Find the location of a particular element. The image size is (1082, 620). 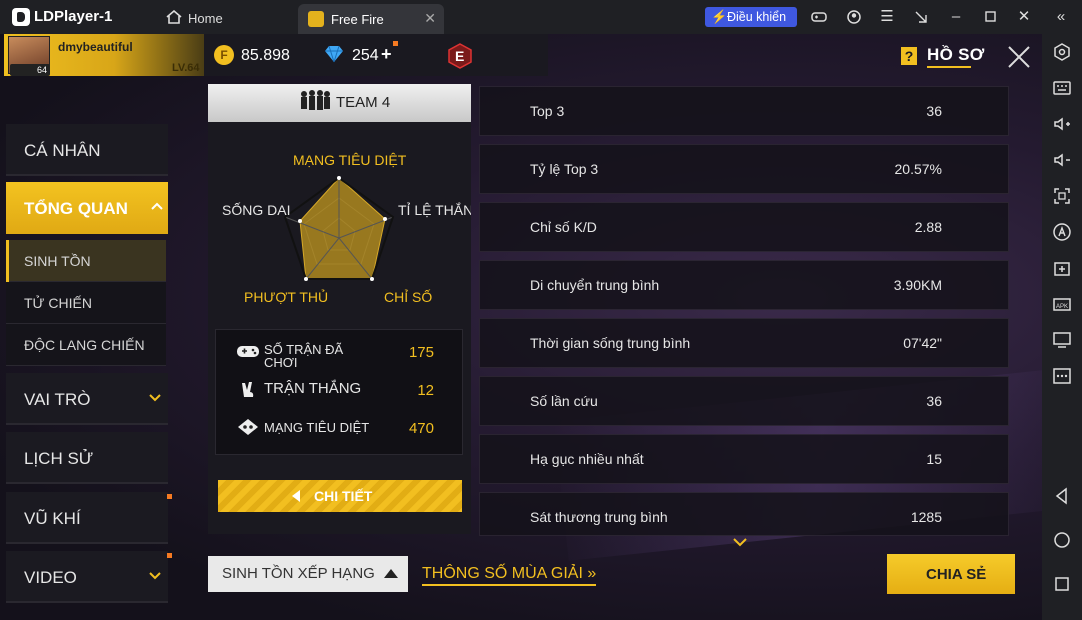

free-fire-tab-label: Free Fire is located at coordinates (357, 19).